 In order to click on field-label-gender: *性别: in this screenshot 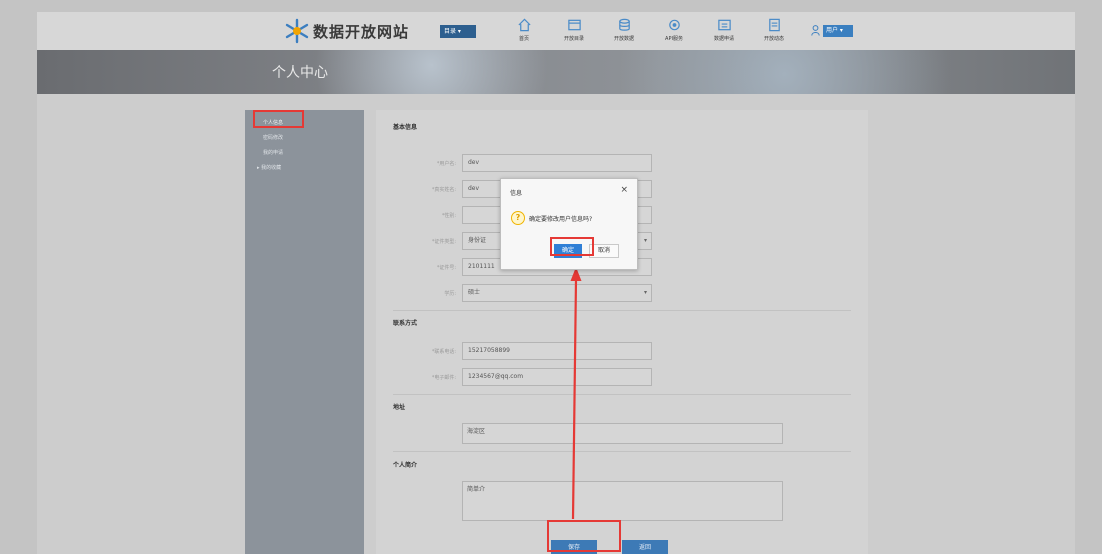, I will do `click(448, 216)`.